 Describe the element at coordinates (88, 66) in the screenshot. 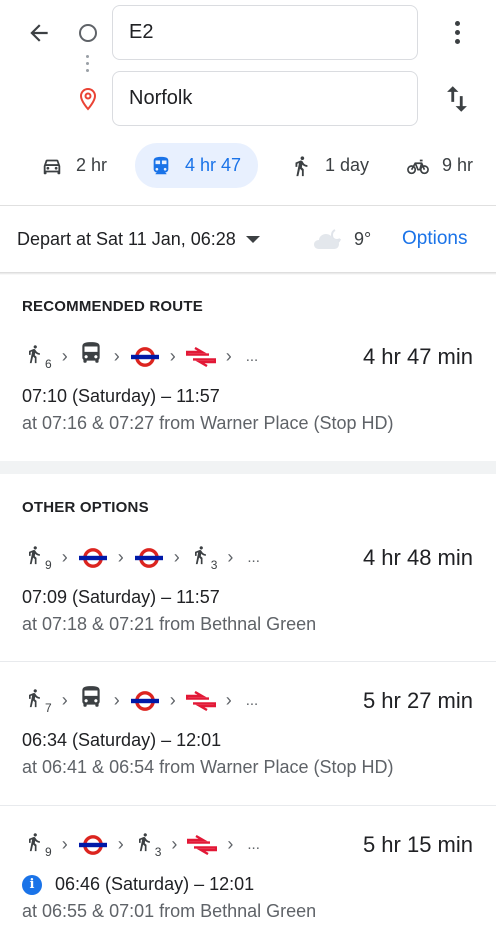

I see `route-dots` at that location.